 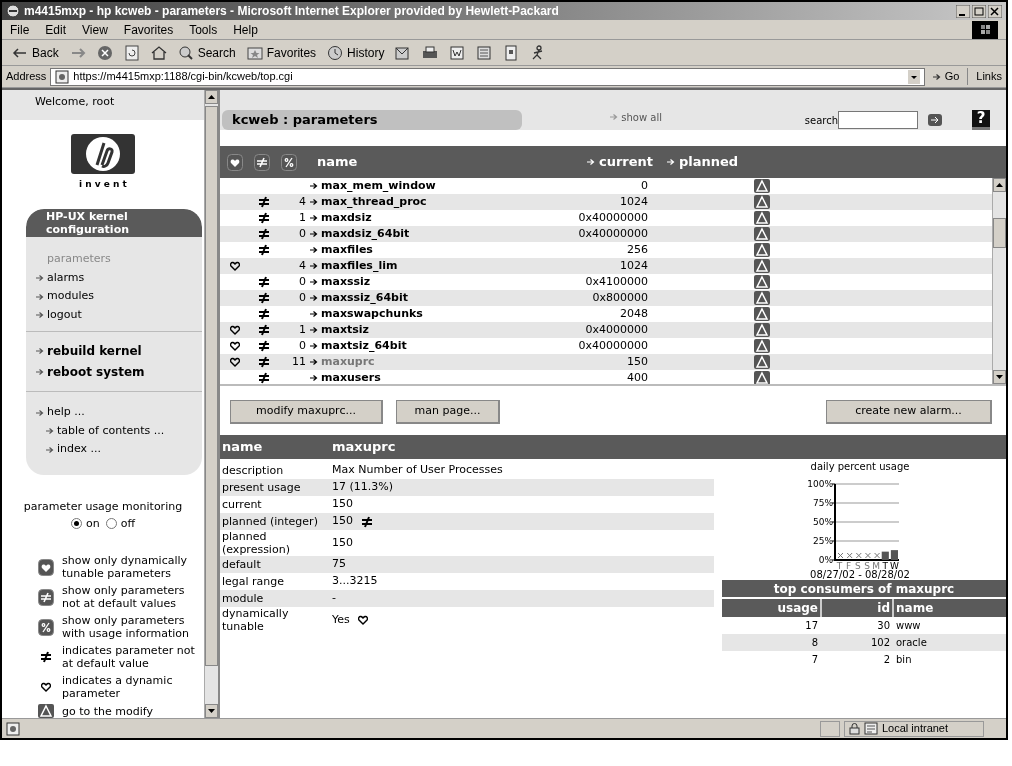 What do you see at coordinates (56, 29) in the screenshot?
I see `menu-item: Edit` at bounding box center [56, 29].